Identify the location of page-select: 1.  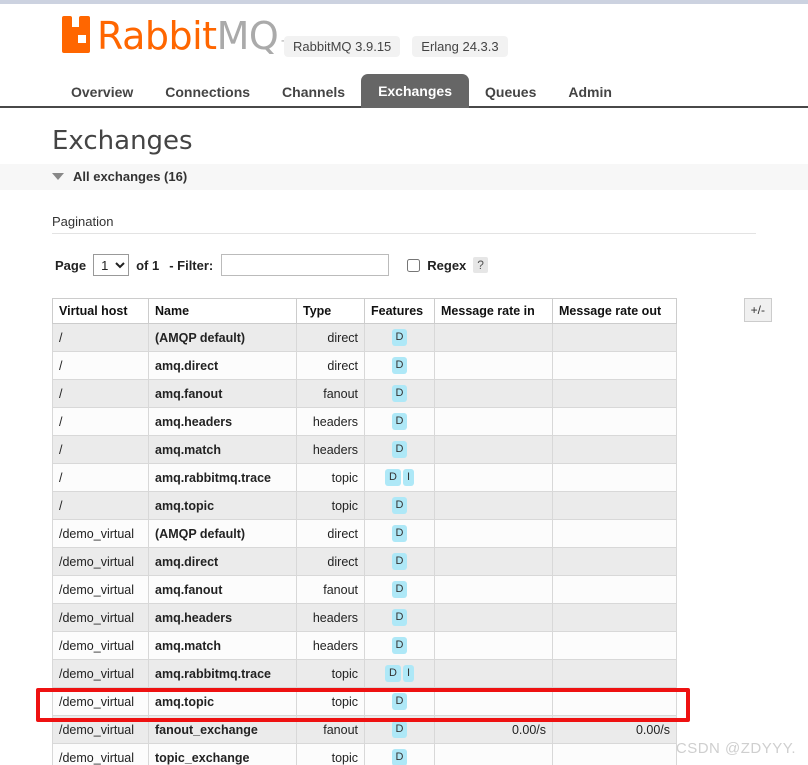
(111, 265).